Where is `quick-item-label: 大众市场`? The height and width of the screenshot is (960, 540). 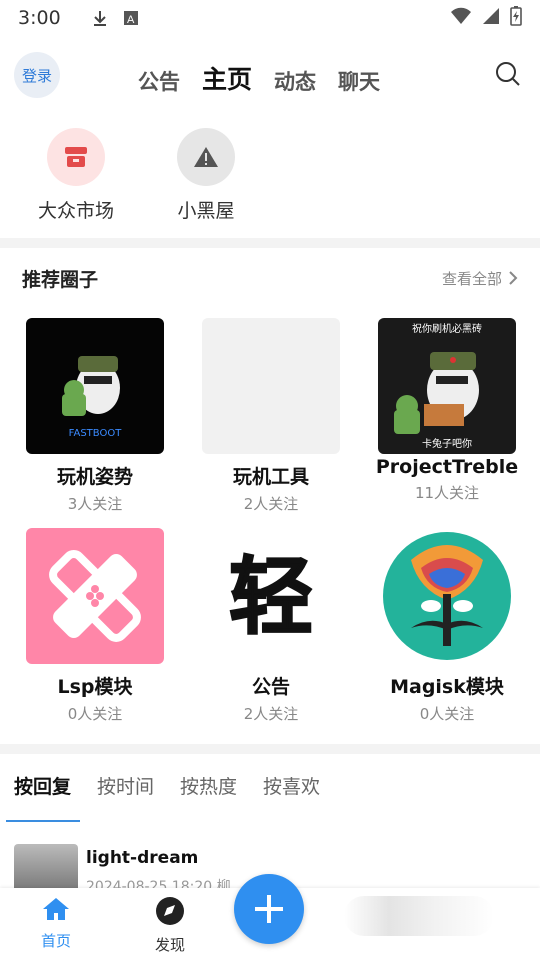
quick-item-label: 大众市场 is located at coordinates (75, 211).